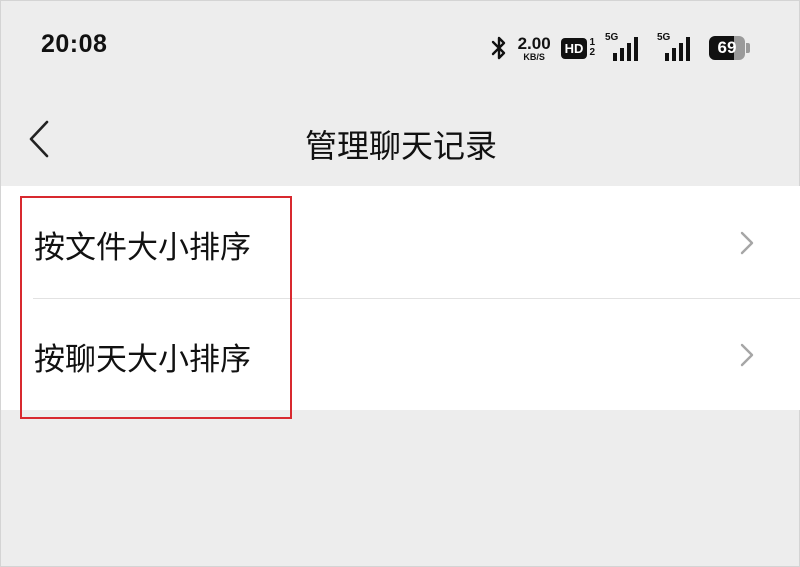 The height and width of the screenshot is (567, 800). Describe the element at coordinates (574, 48) in the screenshot. I see `hd-label: HD` at that location.